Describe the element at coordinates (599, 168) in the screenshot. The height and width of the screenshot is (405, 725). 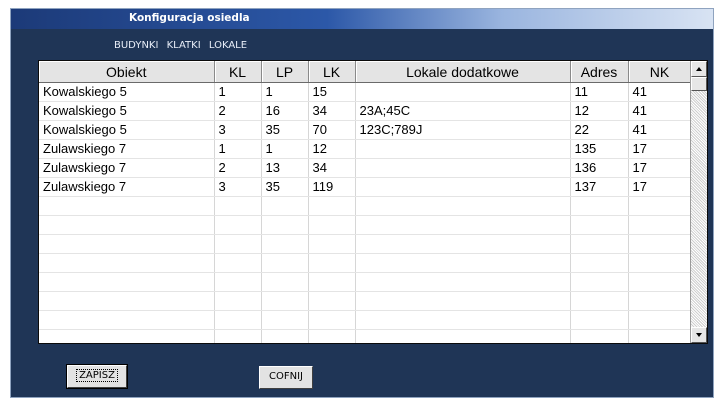
I see `cell-adres: 136` at that location.